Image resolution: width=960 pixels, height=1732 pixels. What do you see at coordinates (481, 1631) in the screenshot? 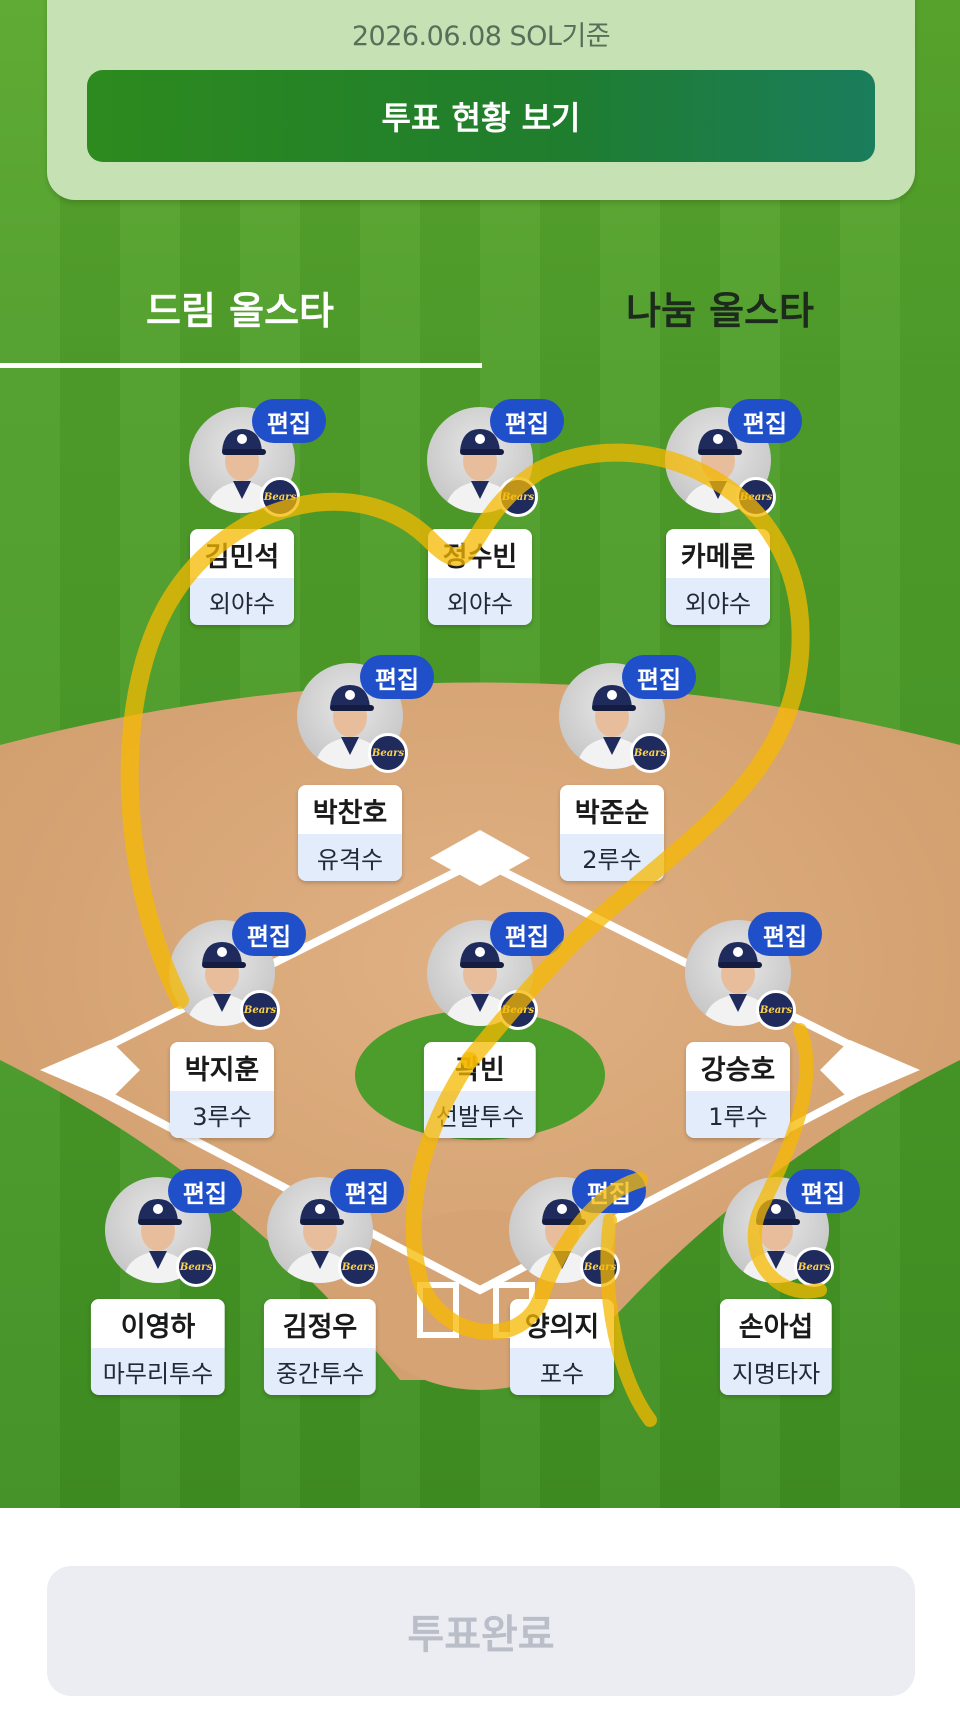
I see `vote-complete-button: 투표완료` at bounding box center [481, 1631].